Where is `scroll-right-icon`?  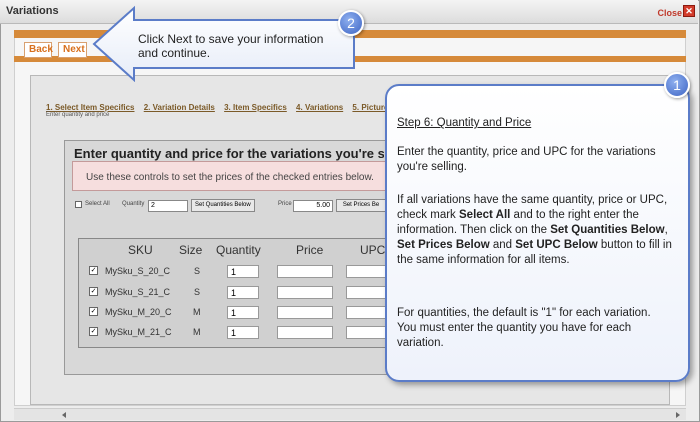
scroll-right-icon is located at coordinates (678, 415).